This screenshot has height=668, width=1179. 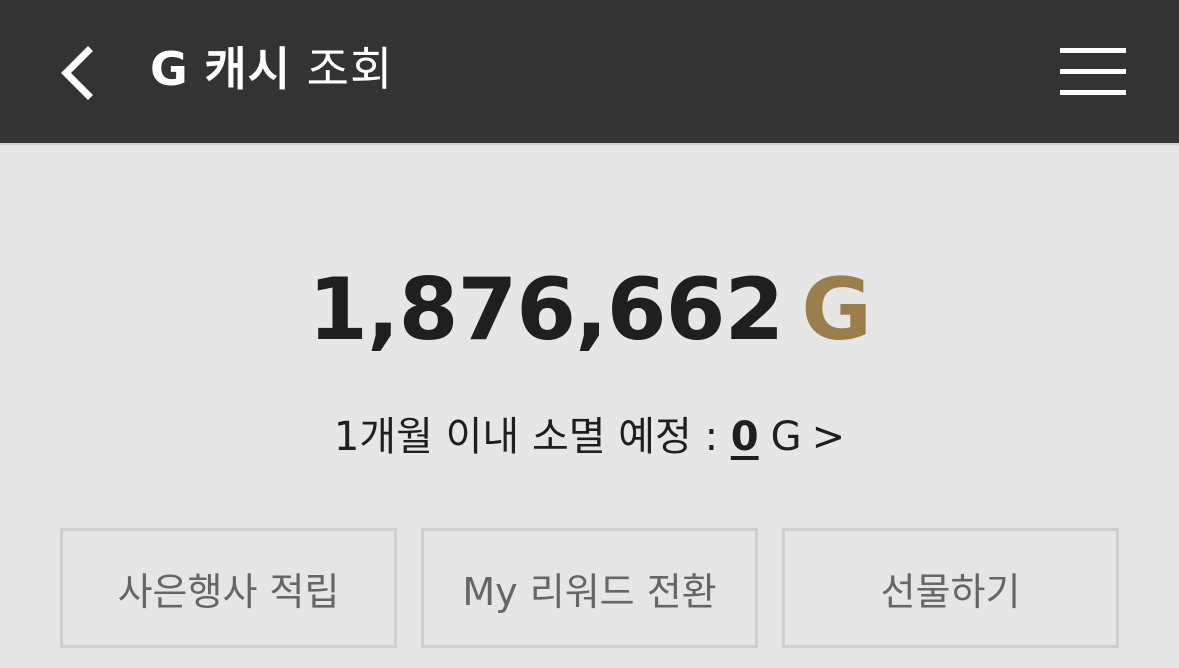 I want to click on expiry-label: 1개월 이내 소멸 예정 :, so click(x=526, y=437).